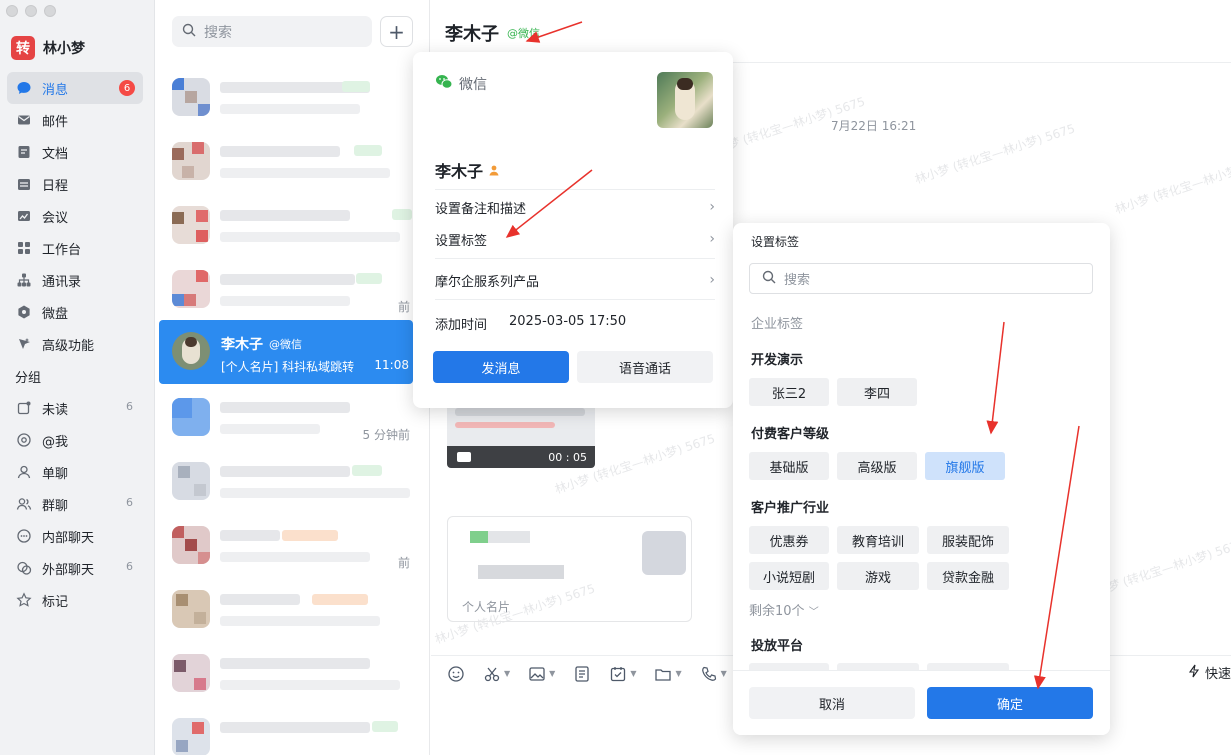 This screenshot has height=755, width=1231. What do you see at coordinates (75, 440) in the screenshot?
I see `group-item-mentions: @我` at bounding box center [75, 440].